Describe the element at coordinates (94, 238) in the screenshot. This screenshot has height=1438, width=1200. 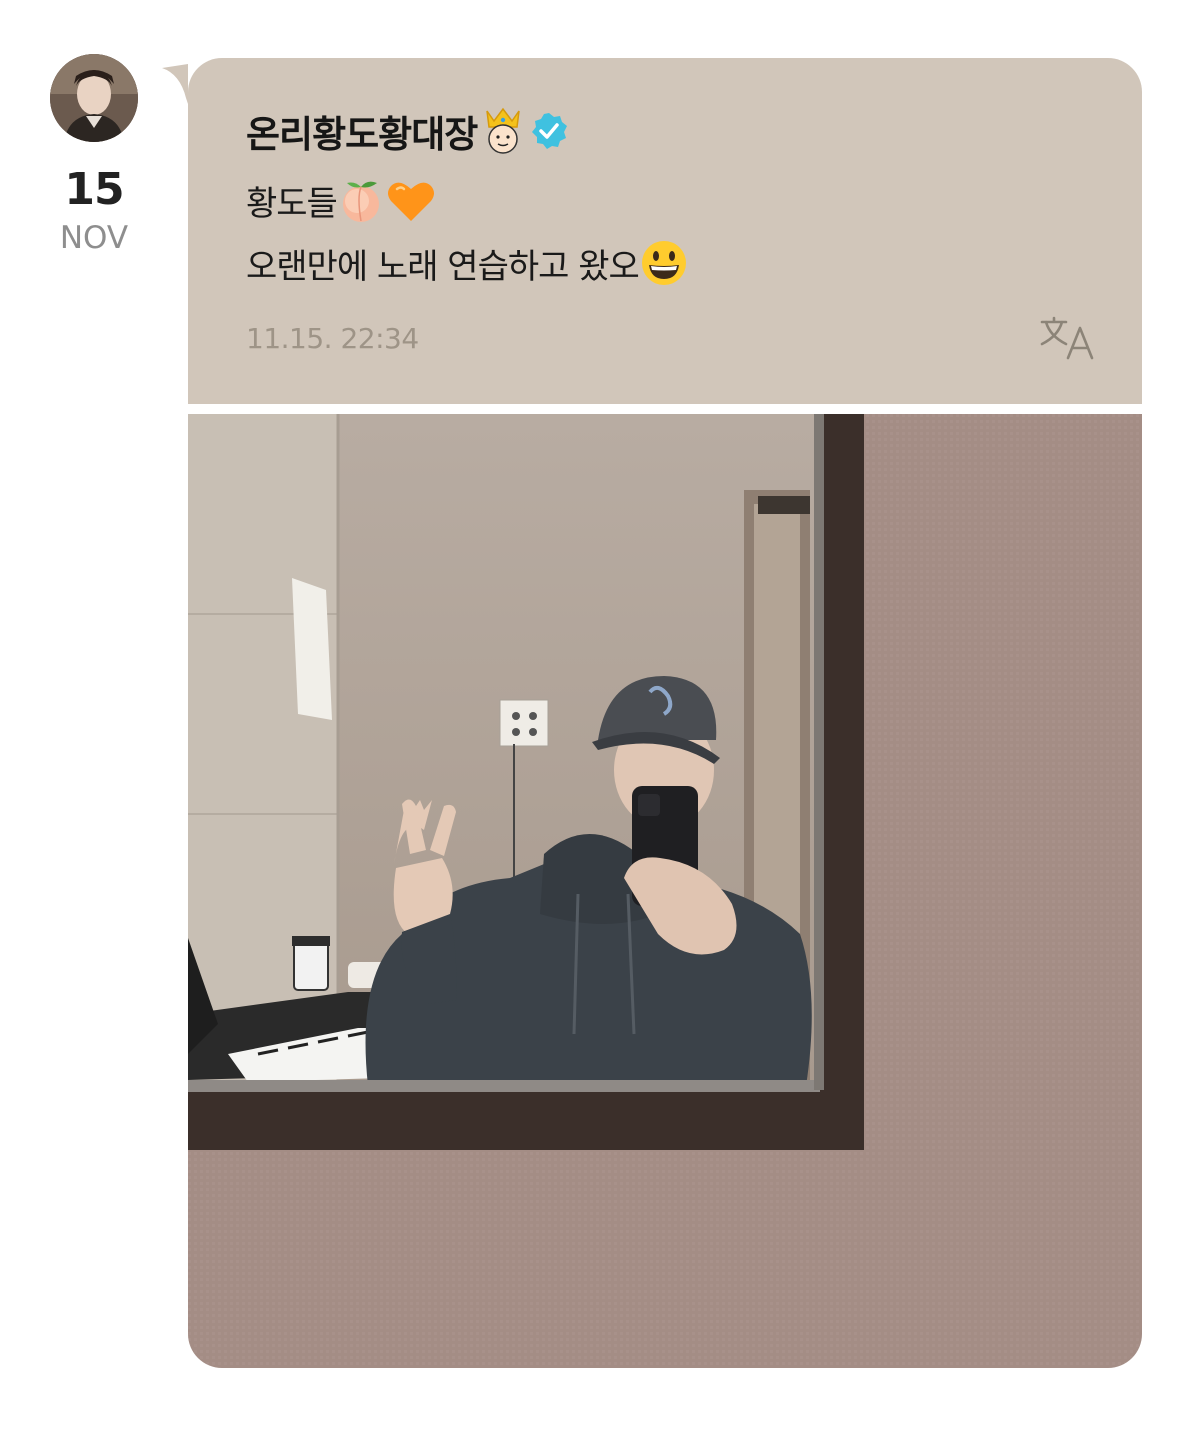
I see `date-month: NOV` at that location.